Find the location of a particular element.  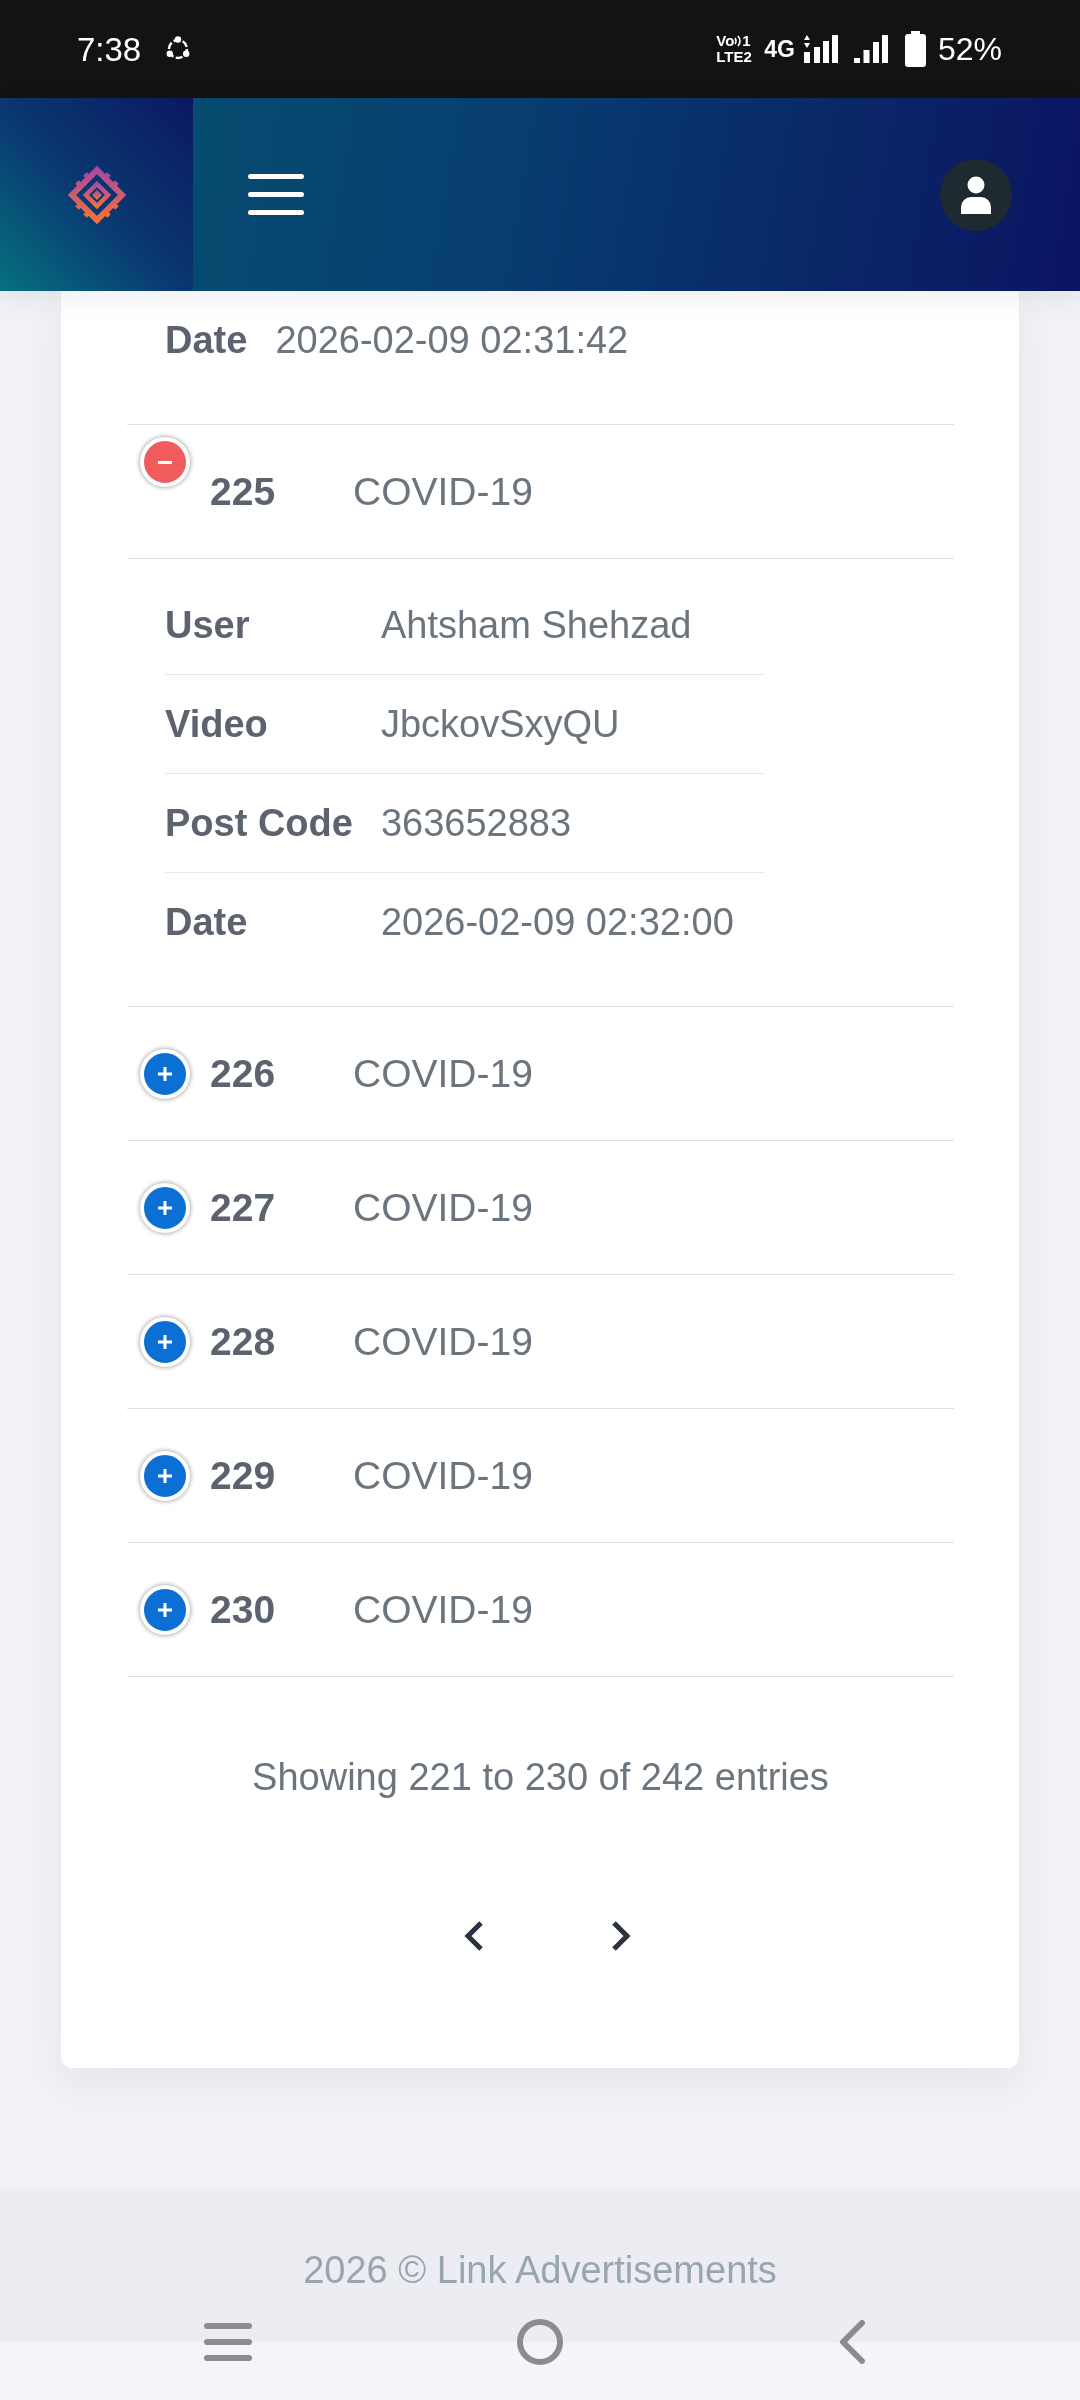

battery-icon is located at coordinates (915, 49).